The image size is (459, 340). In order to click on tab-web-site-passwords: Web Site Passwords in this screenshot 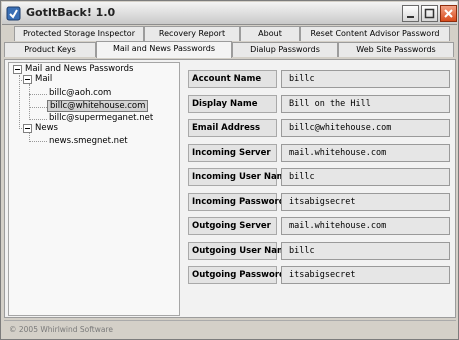, I will do `click(396, 49)`.